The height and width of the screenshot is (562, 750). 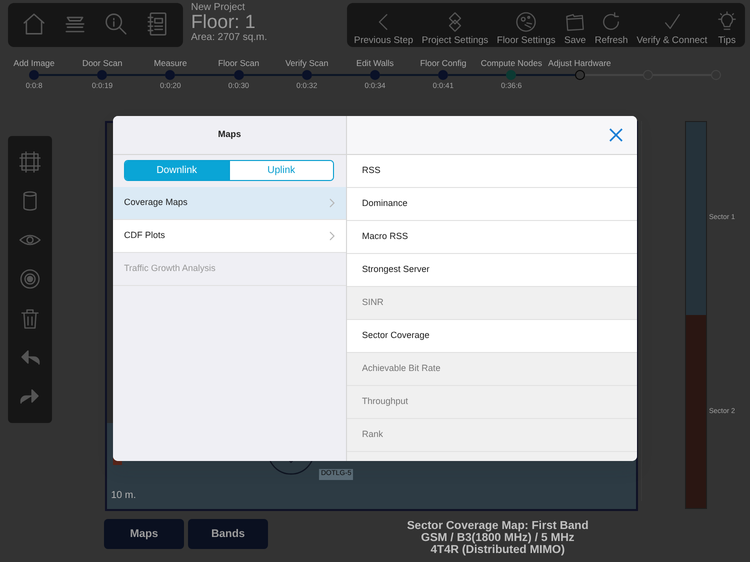 I want to click on map-type-item: Dominance, so click(x=492, y=204).